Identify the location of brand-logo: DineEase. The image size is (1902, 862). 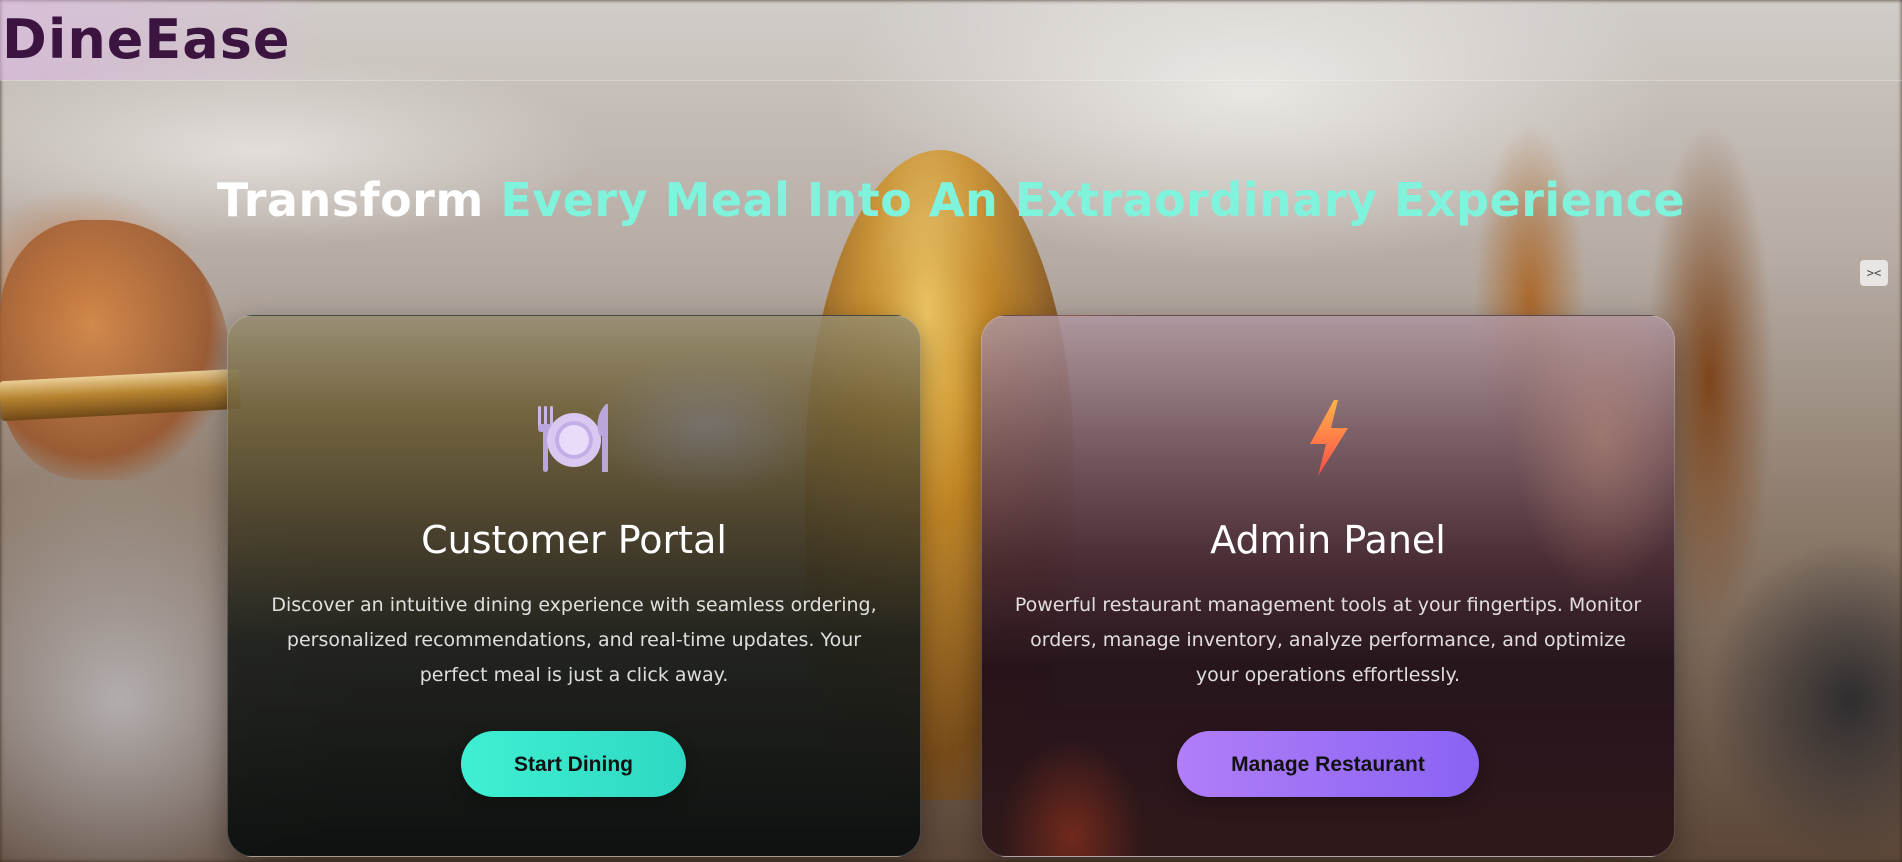
(146, 40).